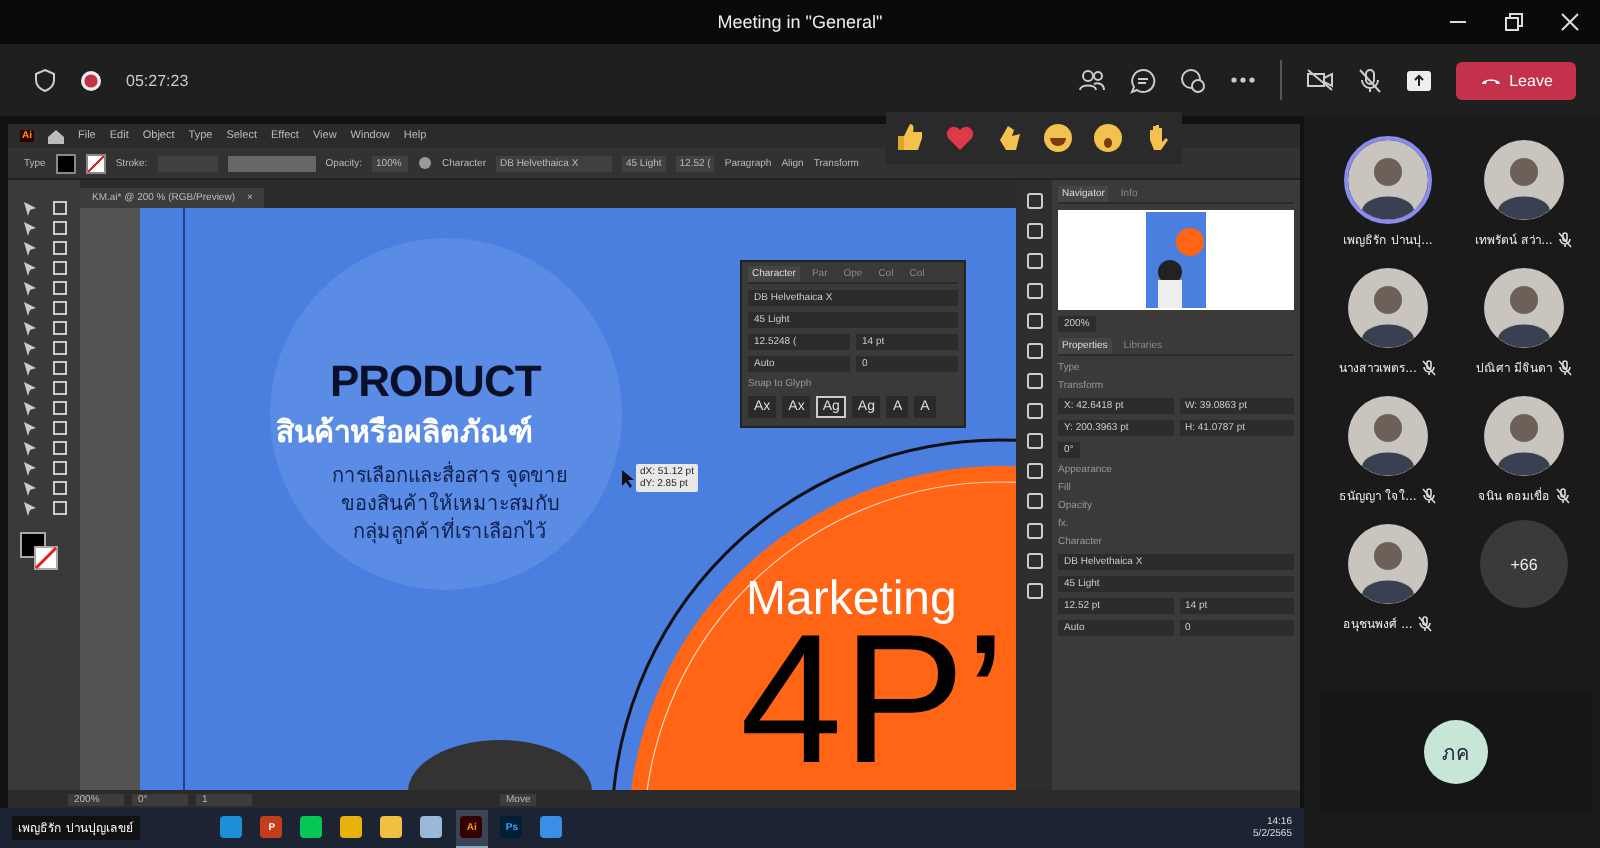  What do you see at coordinates (1320, 80) in the screenshot?
I see `camera-icon` at bounding box center [1320, 80].